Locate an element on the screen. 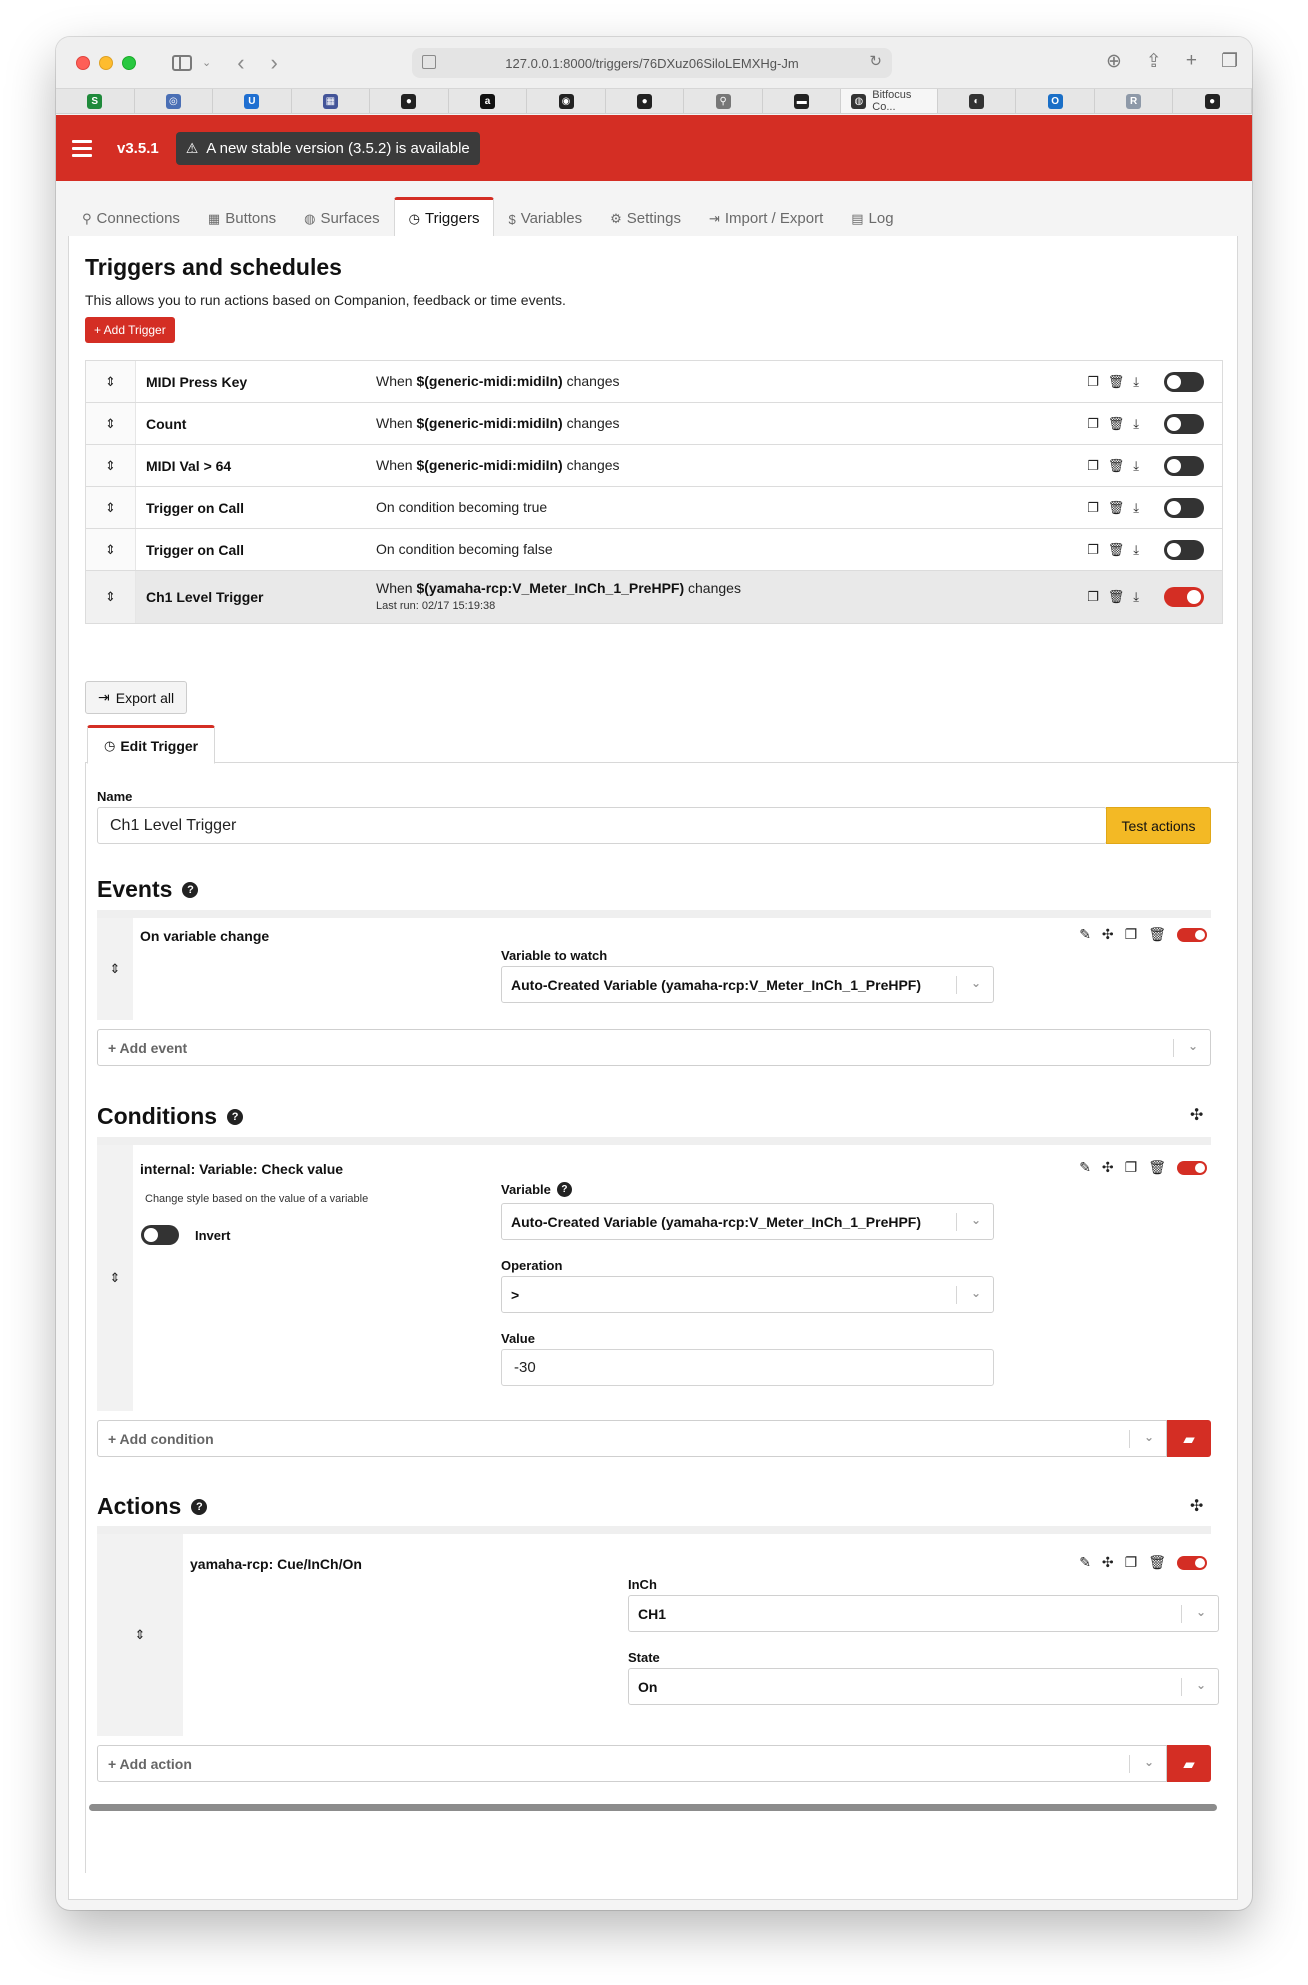  action-enabled-toggle is located at coordinates (1192, 1562).